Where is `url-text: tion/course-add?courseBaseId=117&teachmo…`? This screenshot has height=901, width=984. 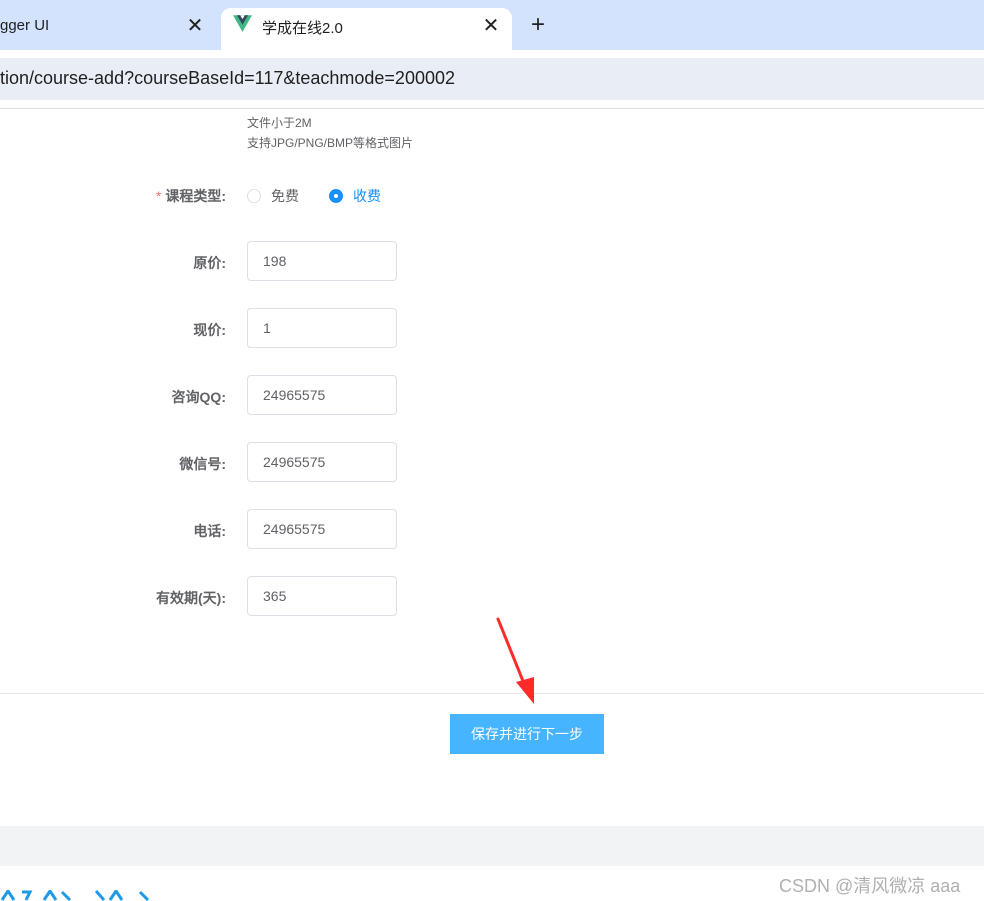
url-text: tion/course-add?courseBaseId=117&teachmo… is located at coordinates (227, 78).